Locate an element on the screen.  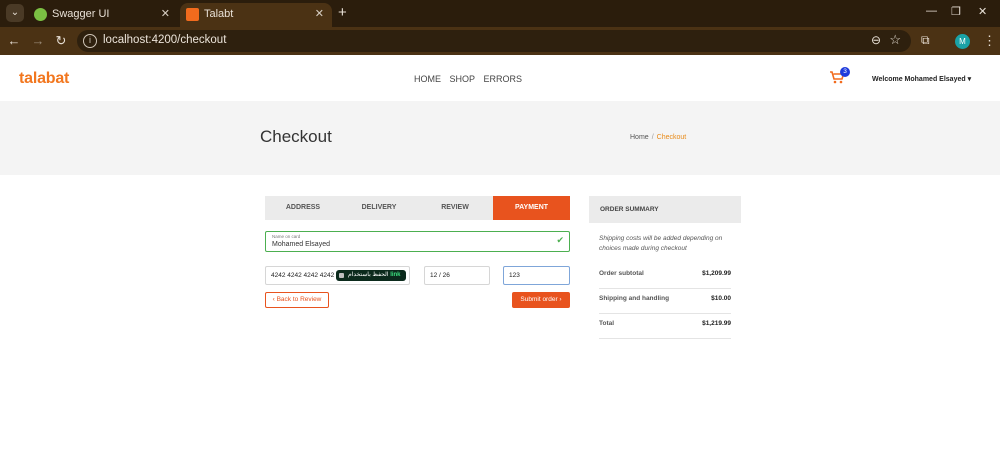
back-to-review-button: ‹ Back to Review is located at coordinates (297, 300).